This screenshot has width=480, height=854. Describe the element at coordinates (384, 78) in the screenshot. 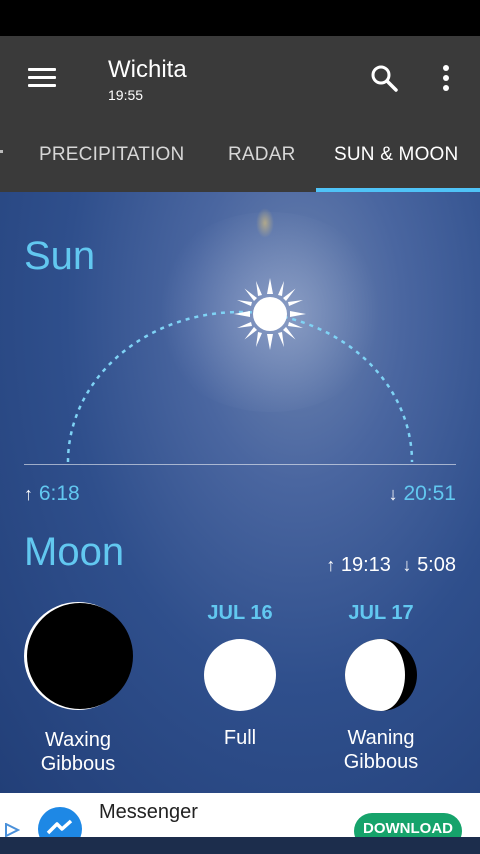

I see `search-icon` at that location.